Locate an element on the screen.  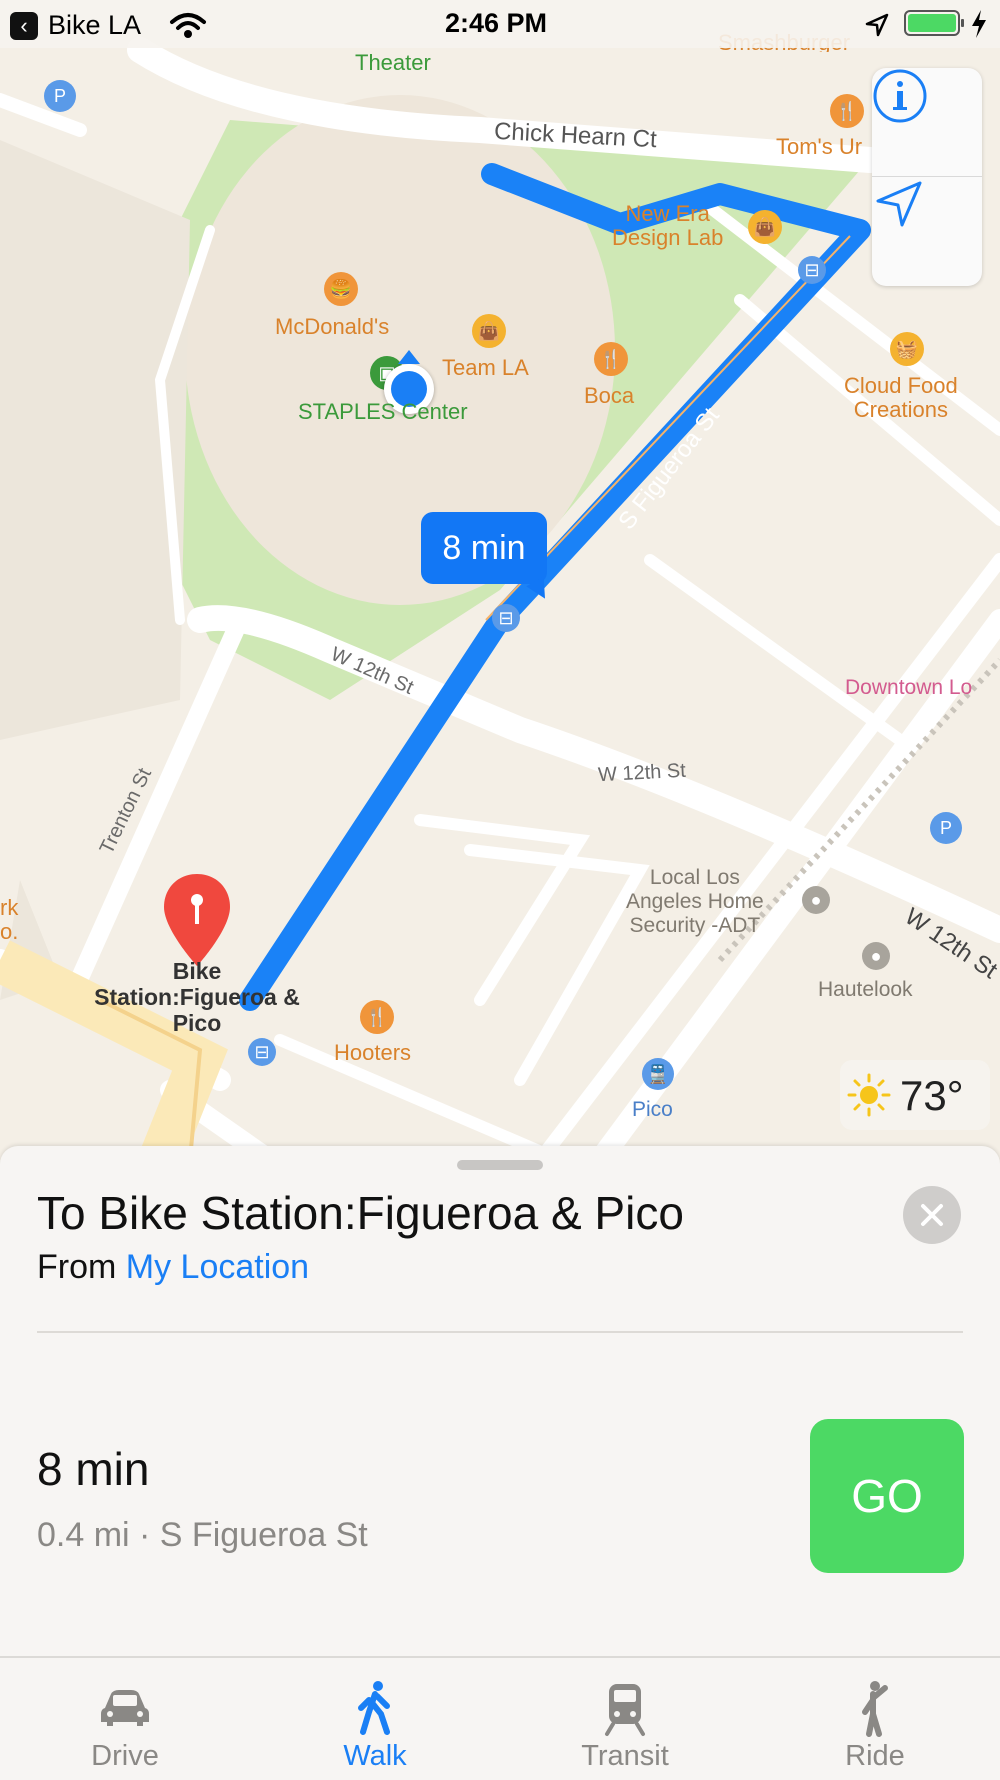
tab-ride: Ride is located at coordinates (875, 1719).